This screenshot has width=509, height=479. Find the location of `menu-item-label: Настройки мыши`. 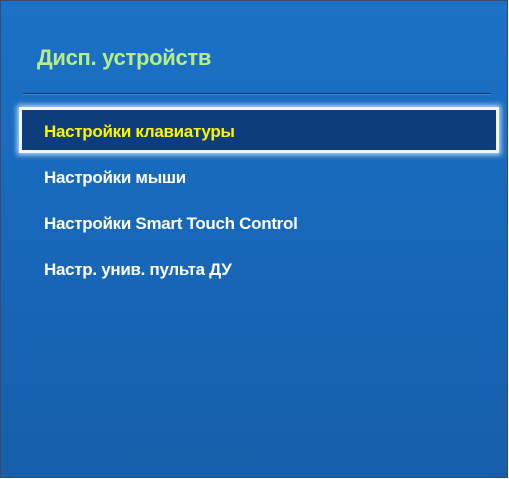

menu-item-label: Настройки мыши is located at coordinates (115, 177).